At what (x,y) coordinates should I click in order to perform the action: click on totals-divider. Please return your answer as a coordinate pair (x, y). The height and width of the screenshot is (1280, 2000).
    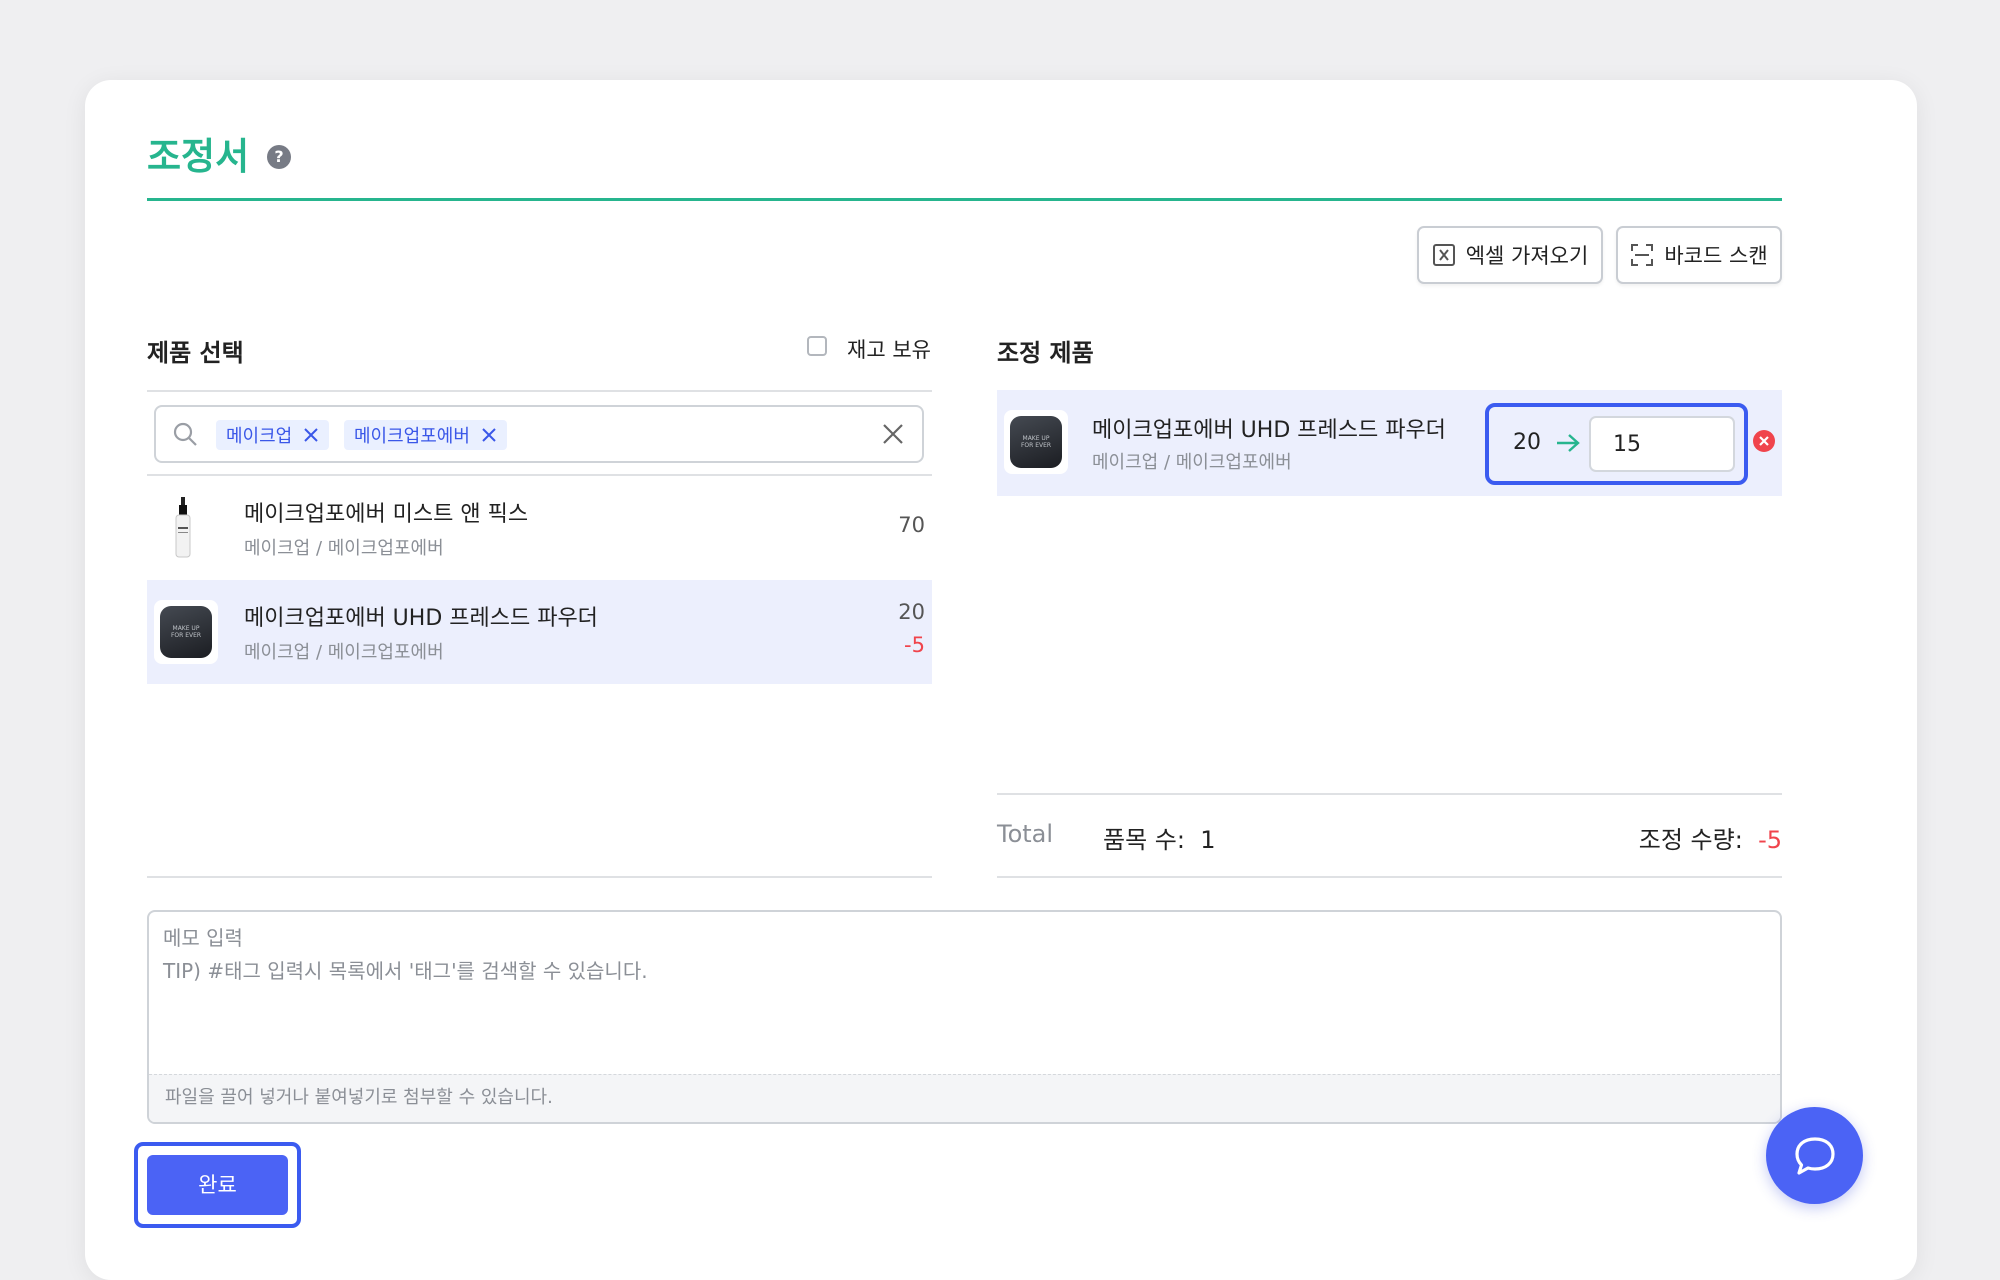
    Looking at the image, I should click on (1389, 794).